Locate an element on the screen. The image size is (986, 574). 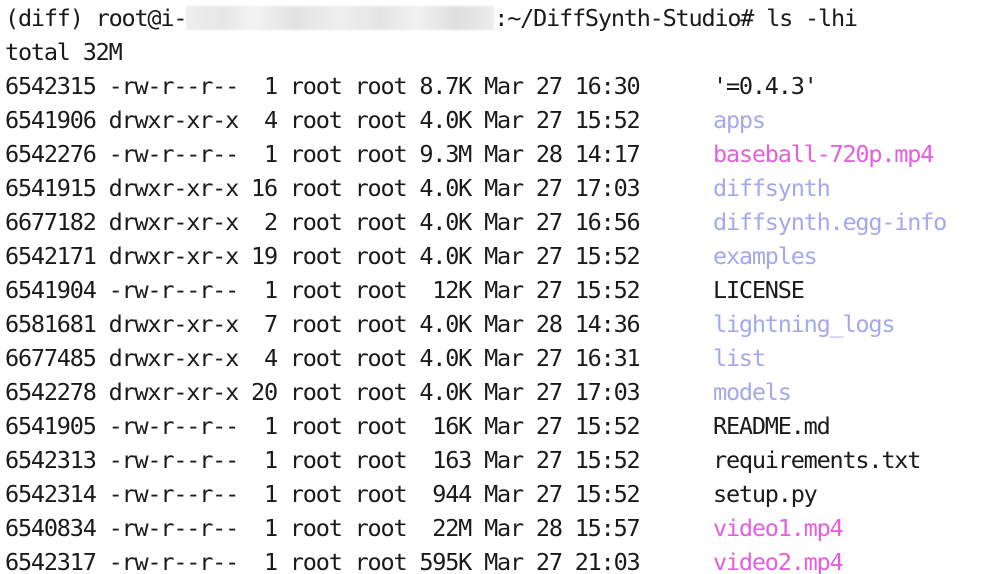
entry-name: examples is located at coordinates (765, 256).